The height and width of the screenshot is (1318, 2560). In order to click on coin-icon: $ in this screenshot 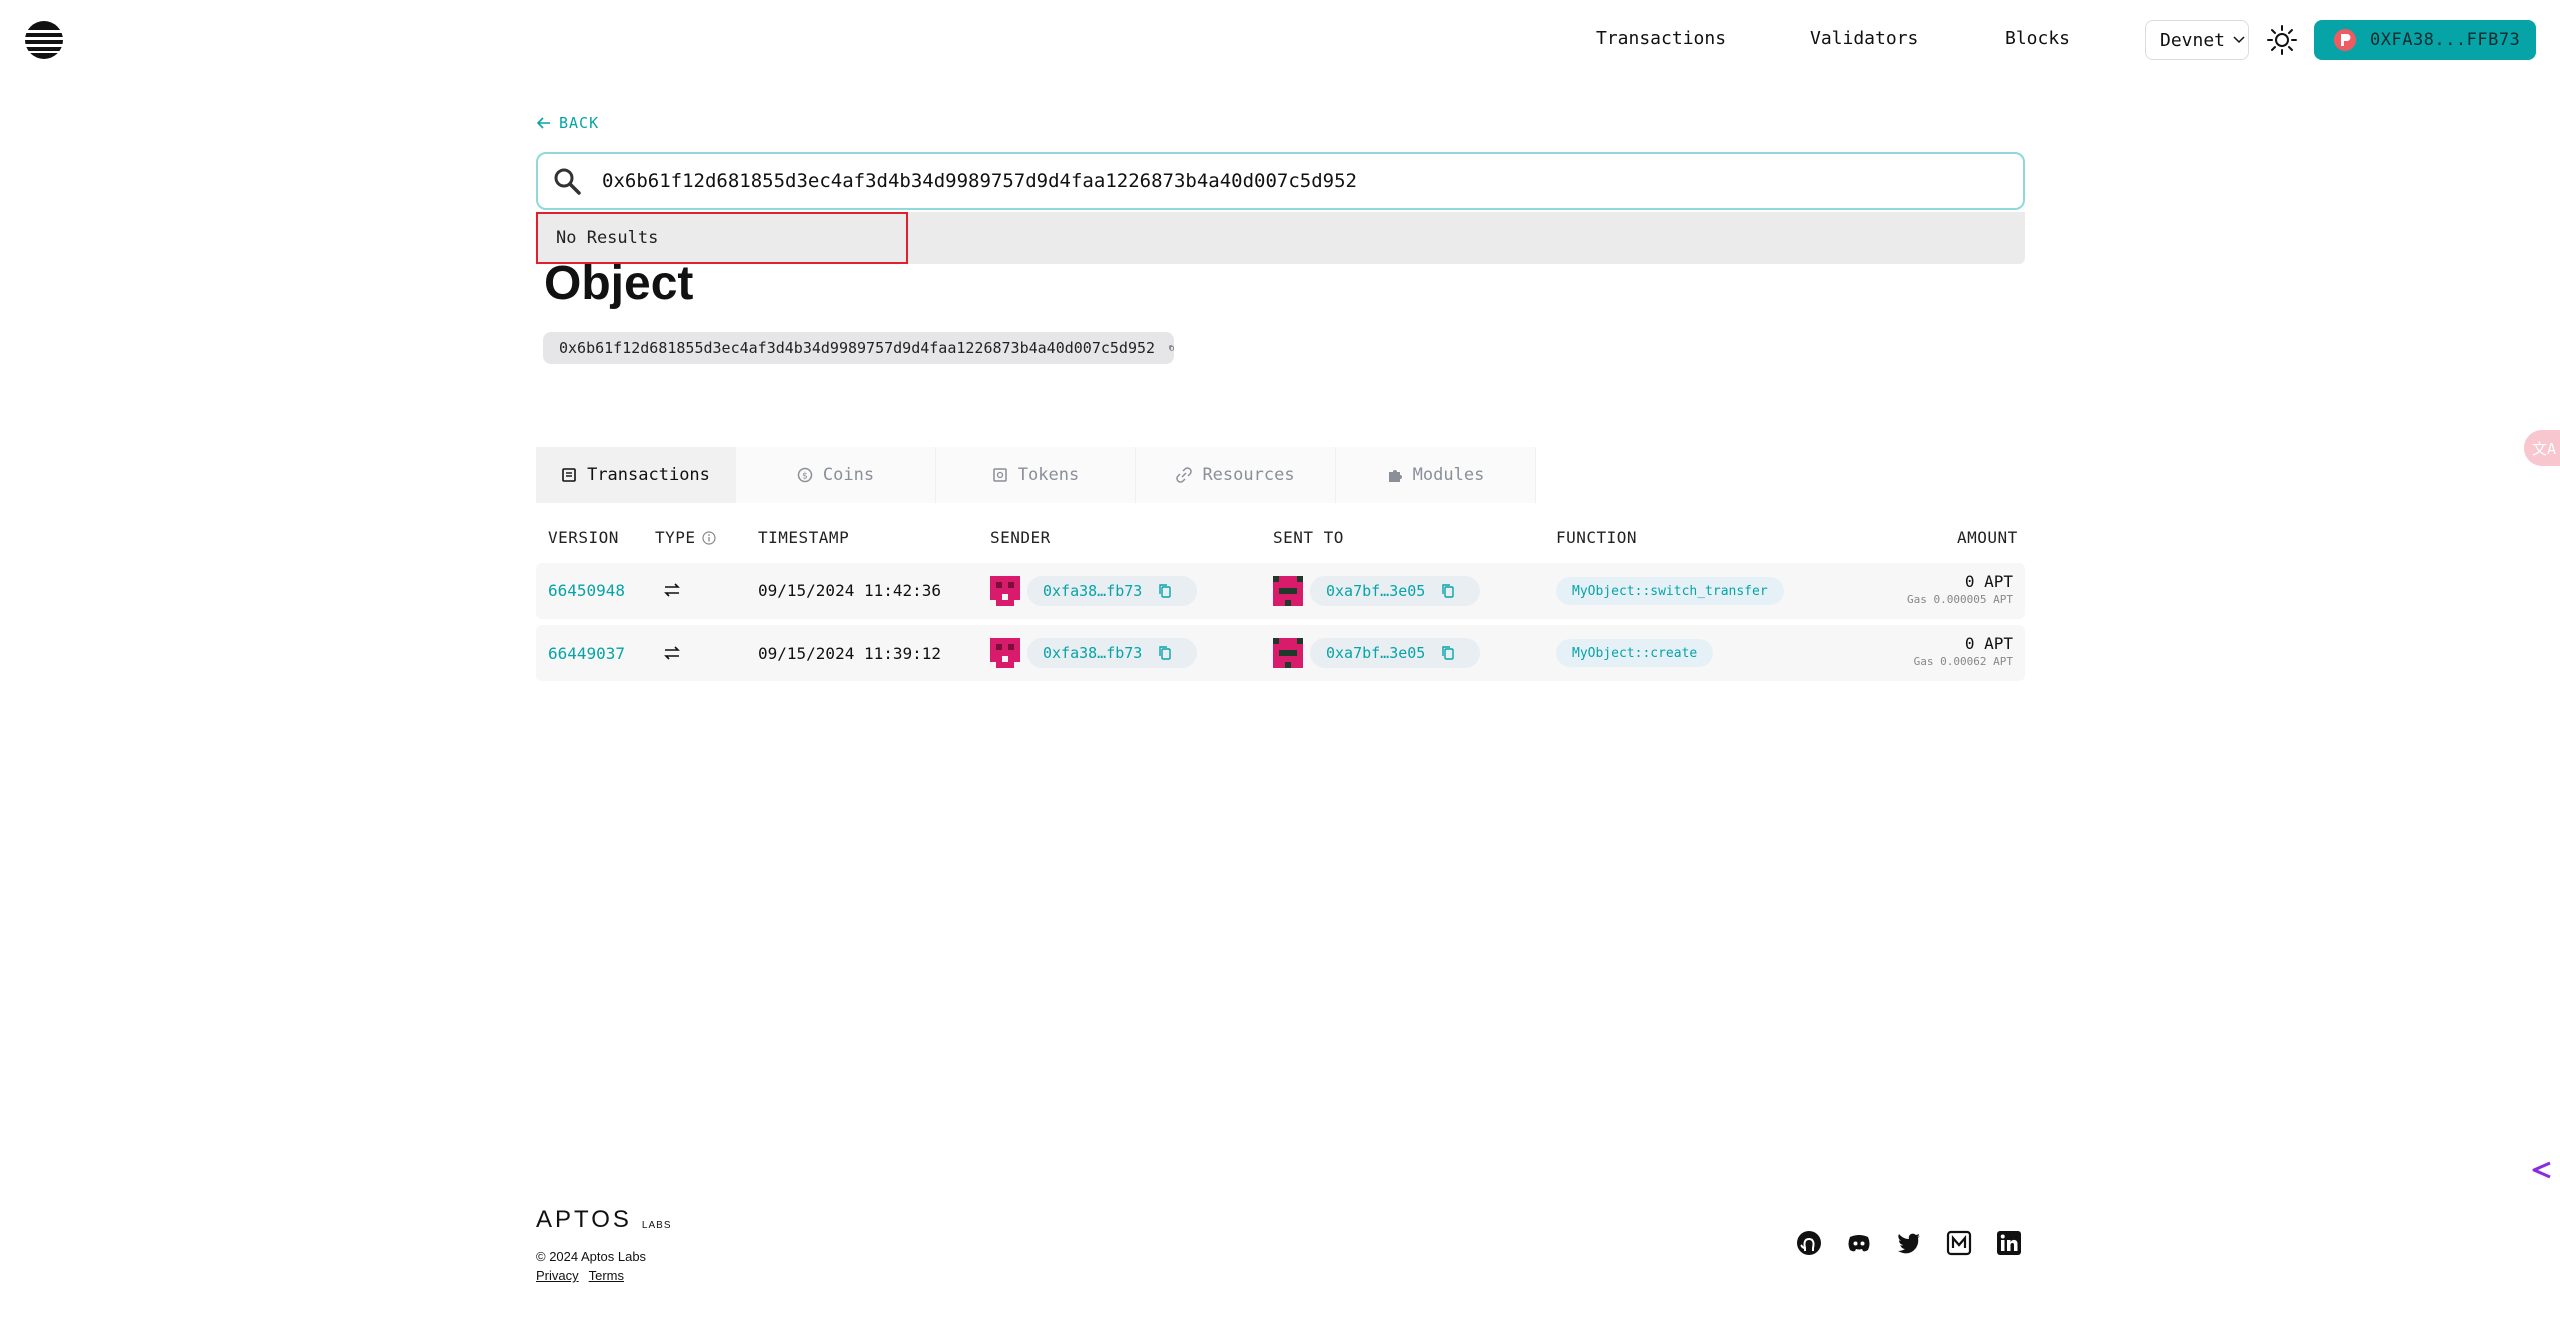, I will do `click(805, 475)`.